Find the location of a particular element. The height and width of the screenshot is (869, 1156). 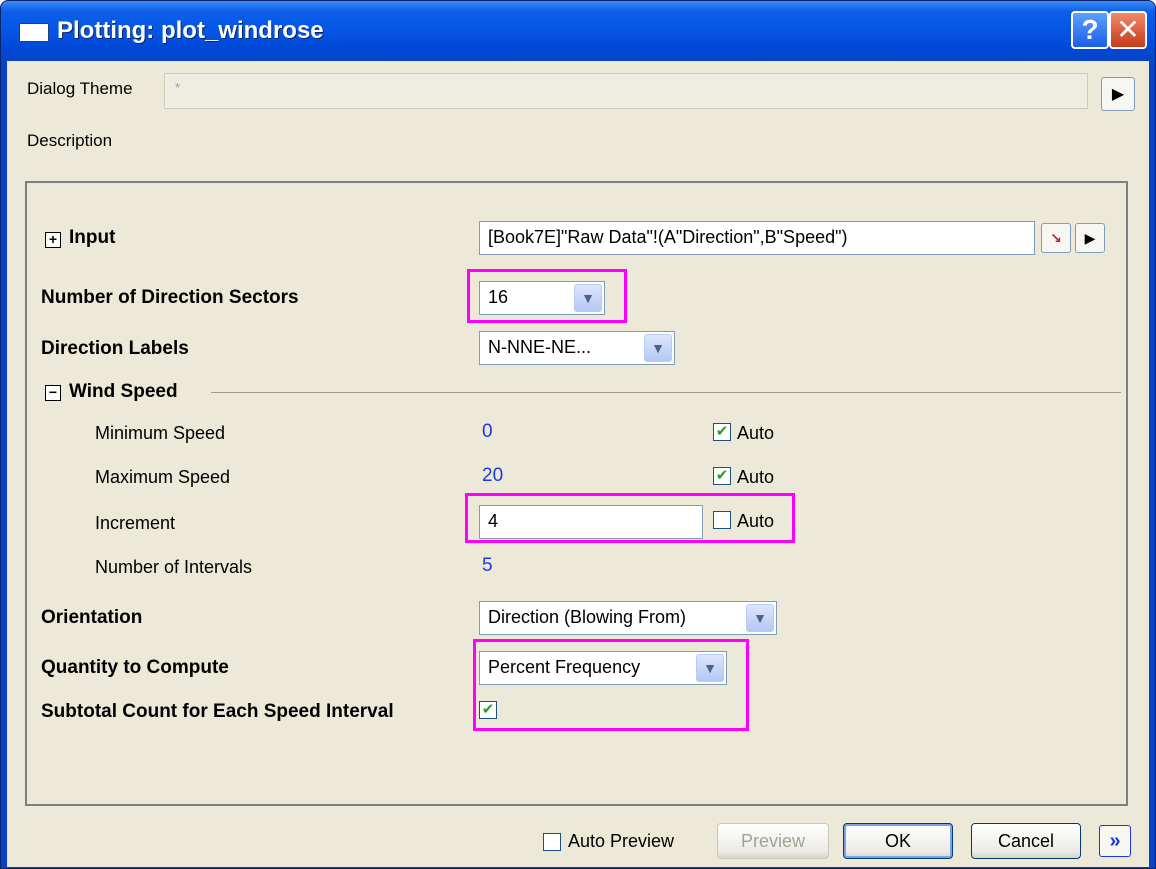

intervals-value: 5 is located at coordinates (487, 565).